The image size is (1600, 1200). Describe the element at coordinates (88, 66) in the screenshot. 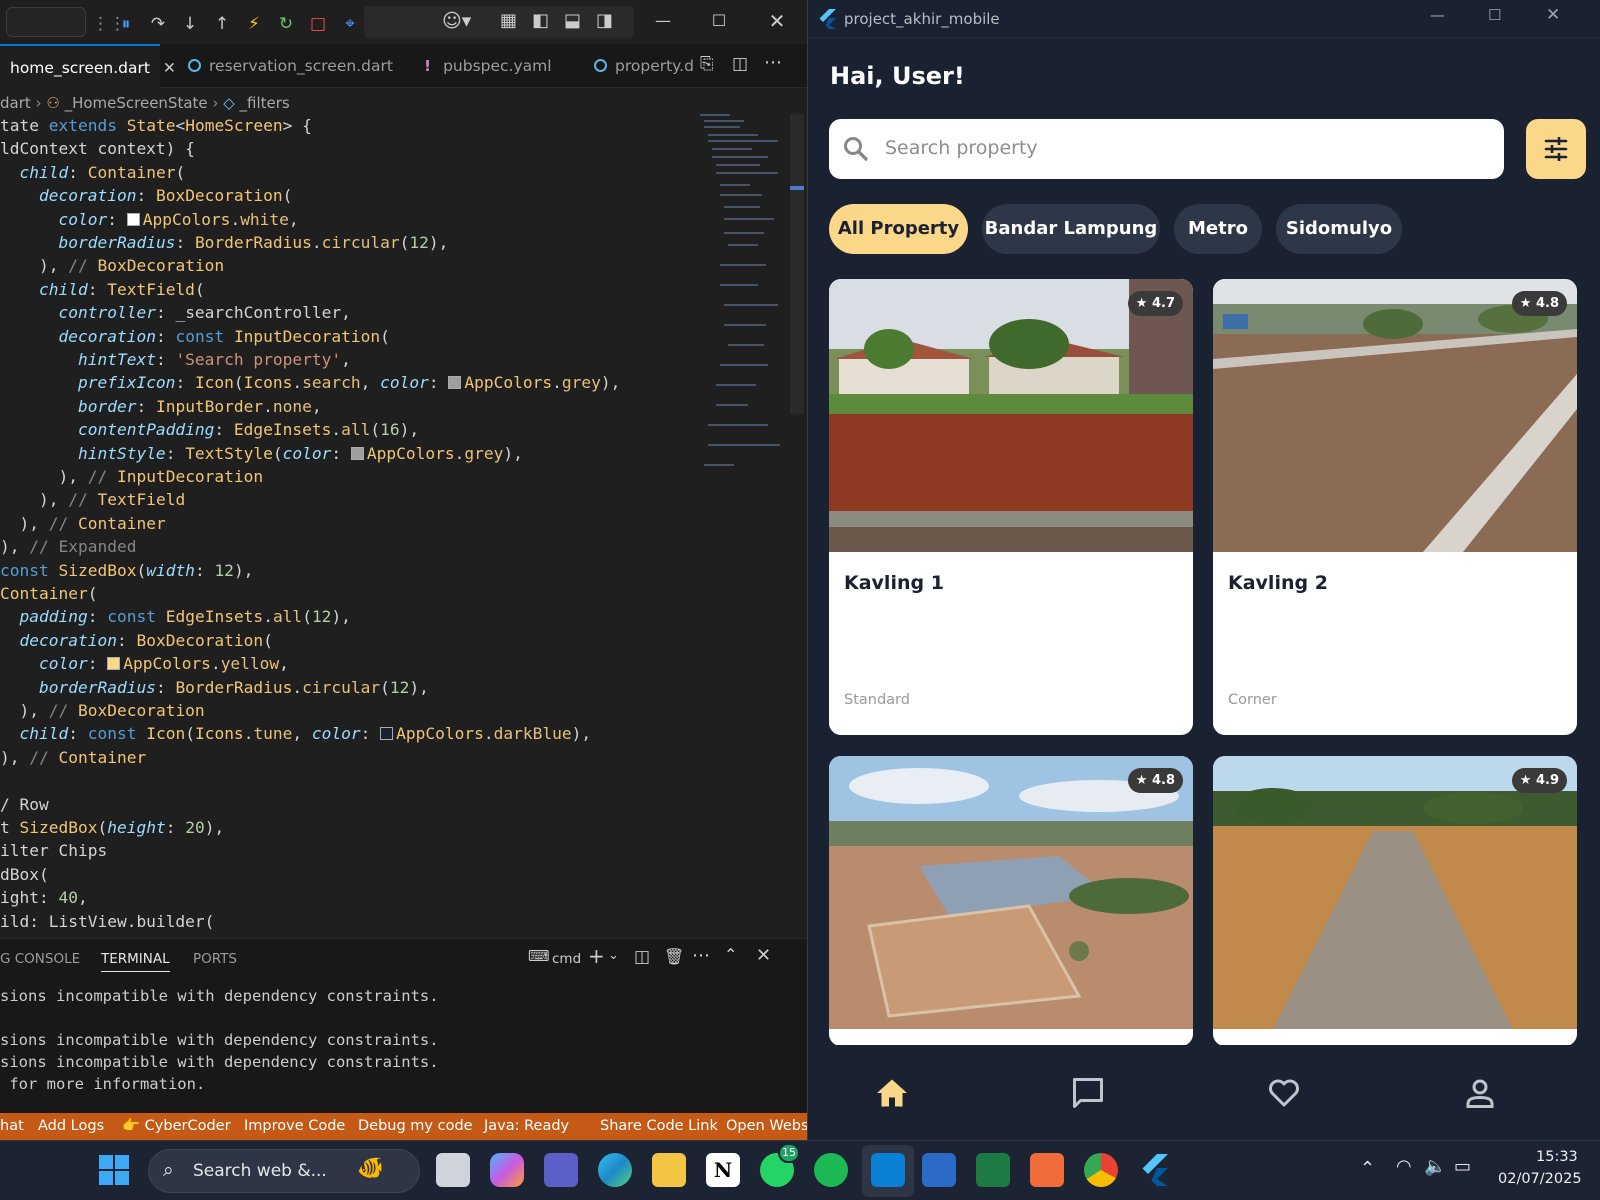

I see `tab-home-screen: home_screen.dart ✕` at that location.